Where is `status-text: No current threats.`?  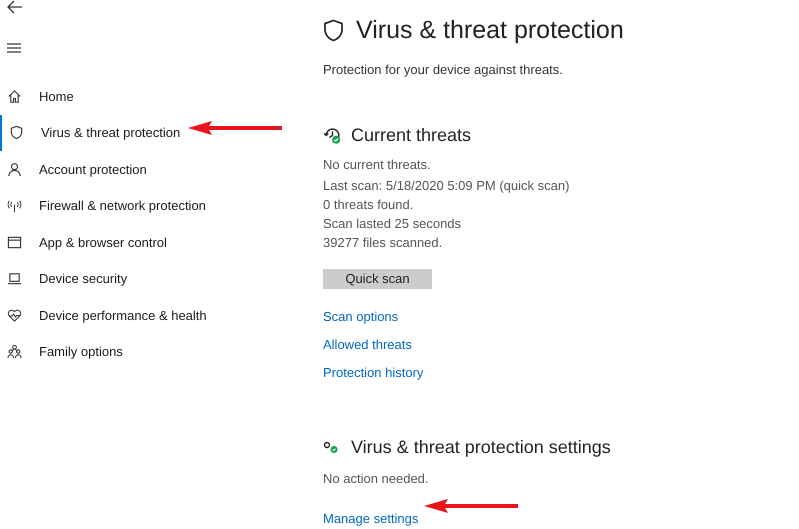
status-text: No current threats. is located at coordinates (377, 165).